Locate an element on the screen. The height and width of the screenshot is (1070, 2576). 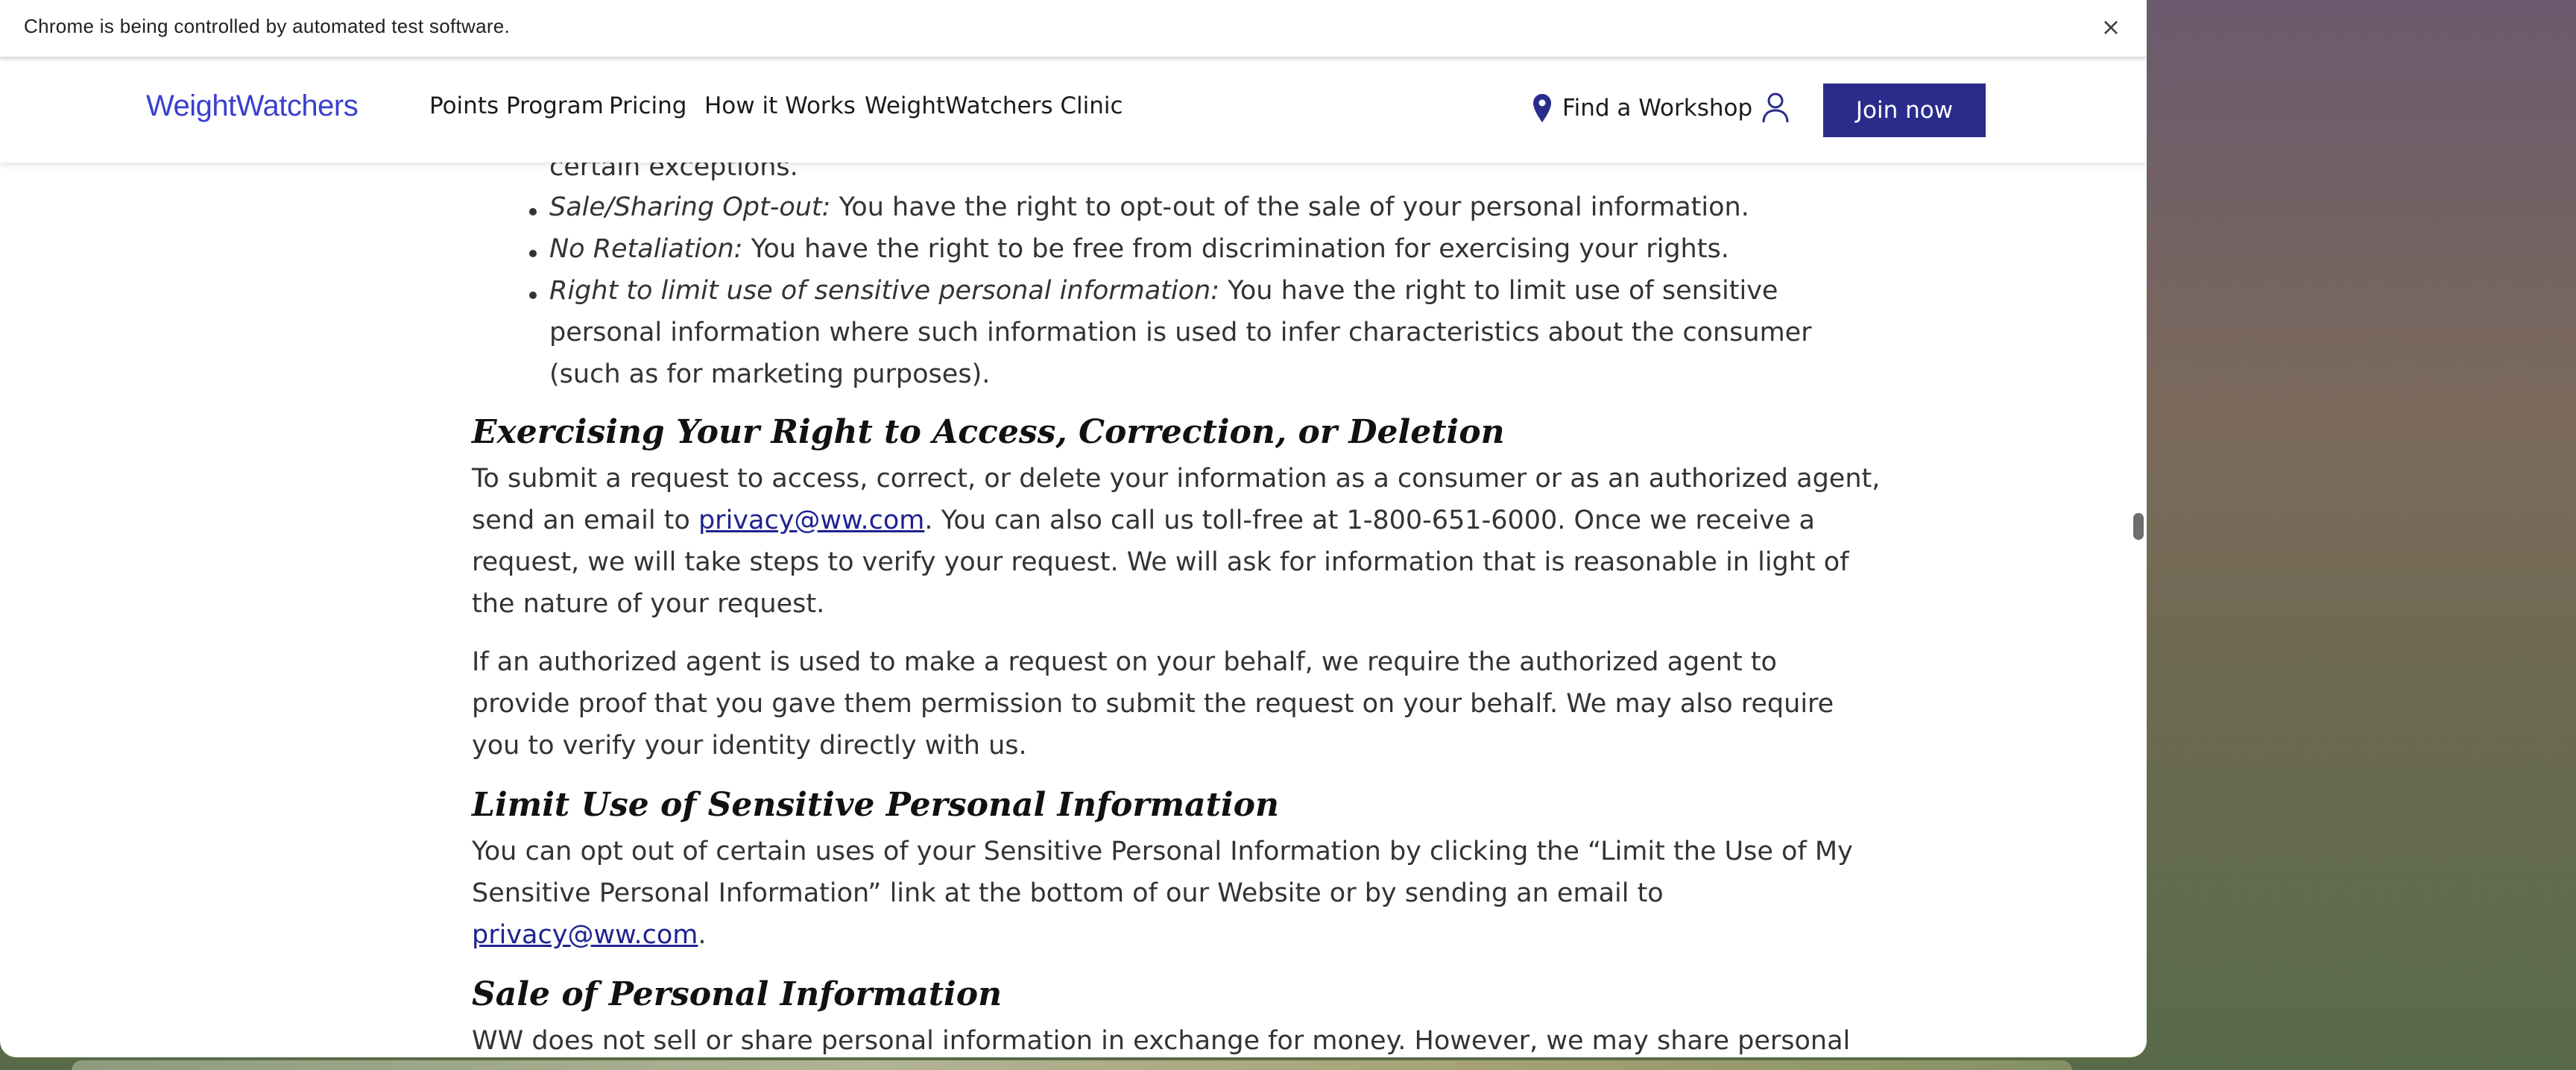
find-workshop-link: Find a Workshop is located at coordinates (1642, 108).